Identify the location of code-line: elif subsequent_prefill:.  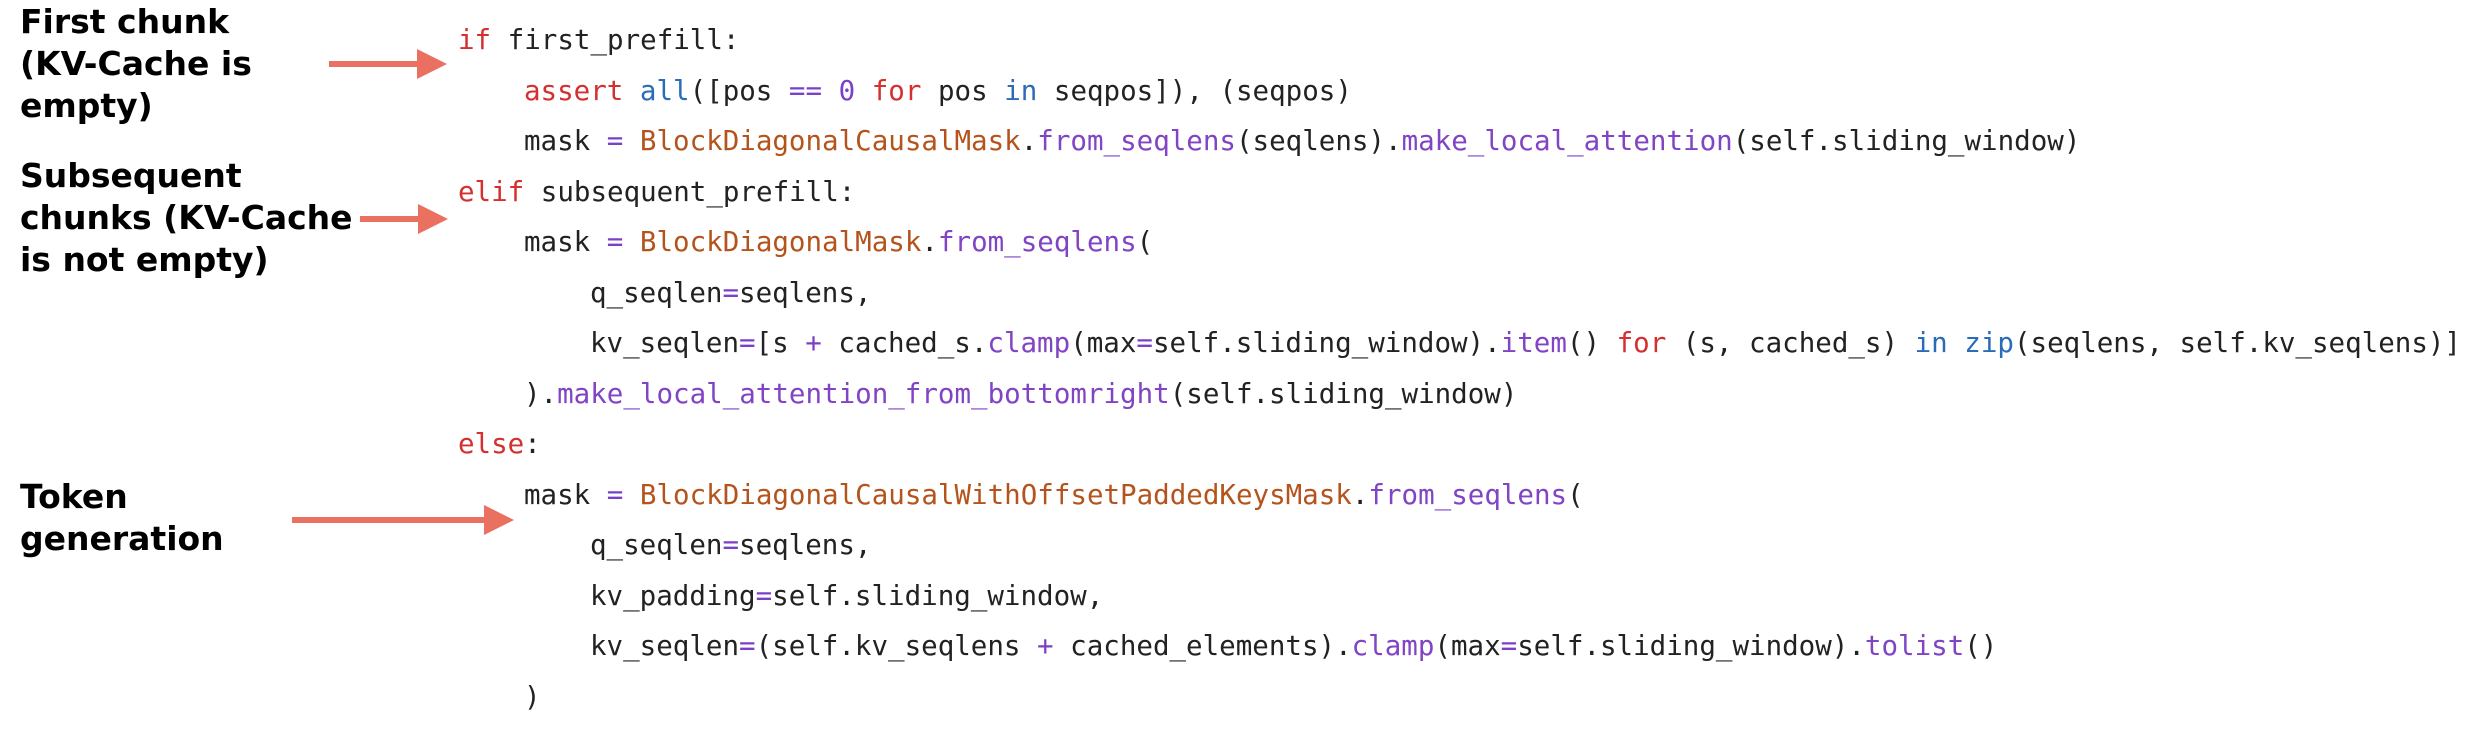
(656, 192).